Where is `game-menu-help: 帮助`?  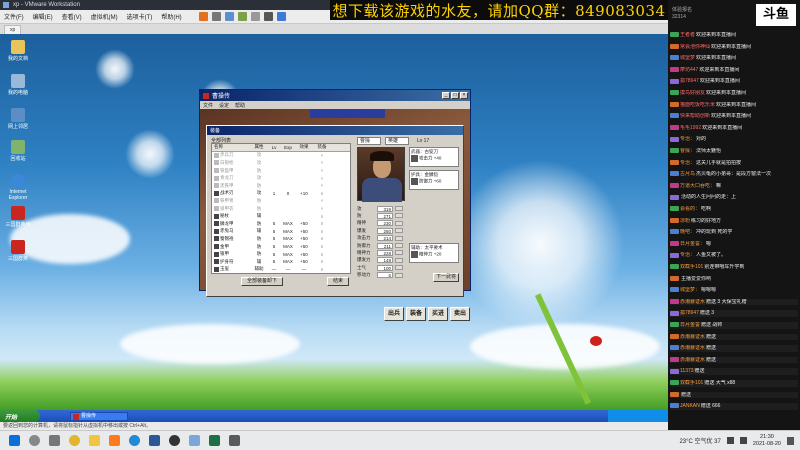
game-menu-help: 帮助 is located at coordinates (240, 105).